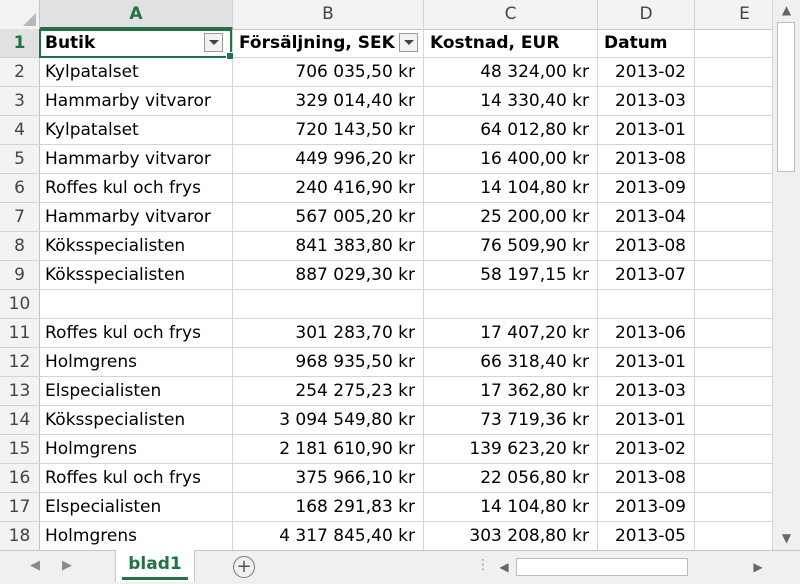  Describe the element at coordinates (20, 507) in the screenshot. I see `row-header: 17` at that location.